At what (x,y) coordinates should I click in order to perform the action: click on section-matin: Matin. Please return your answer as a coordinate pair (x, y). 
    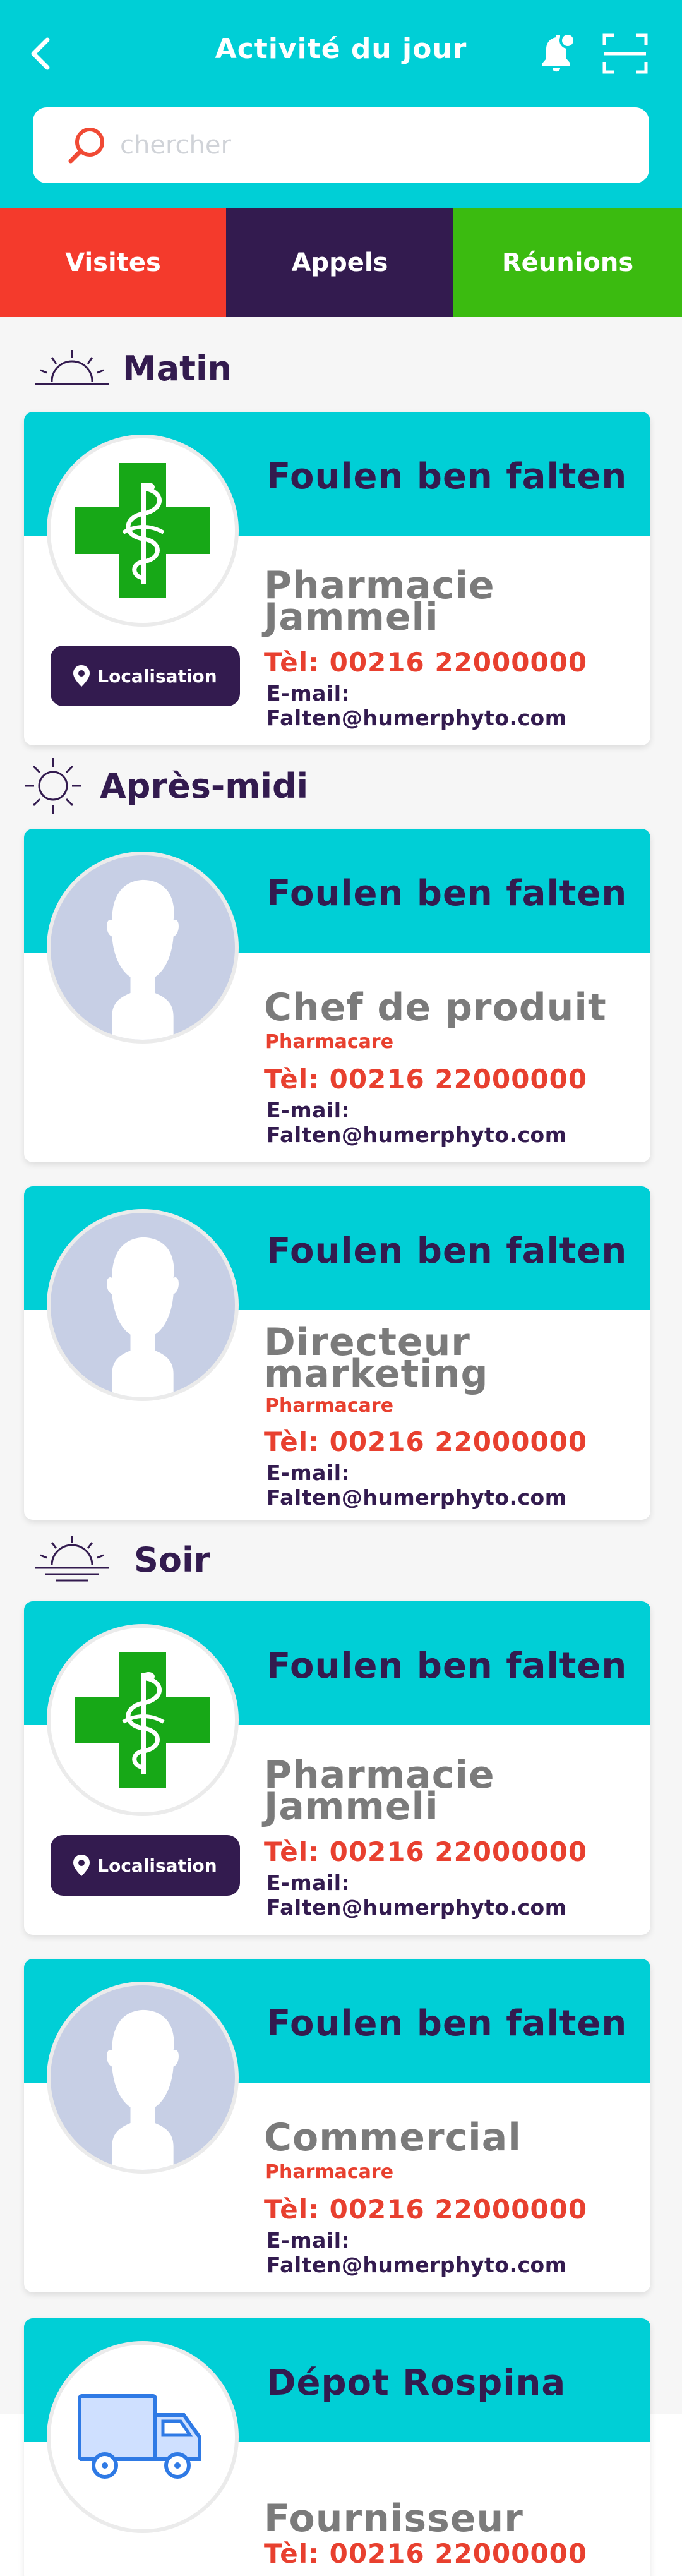
    Looking at the image, I should click on (132, 368).